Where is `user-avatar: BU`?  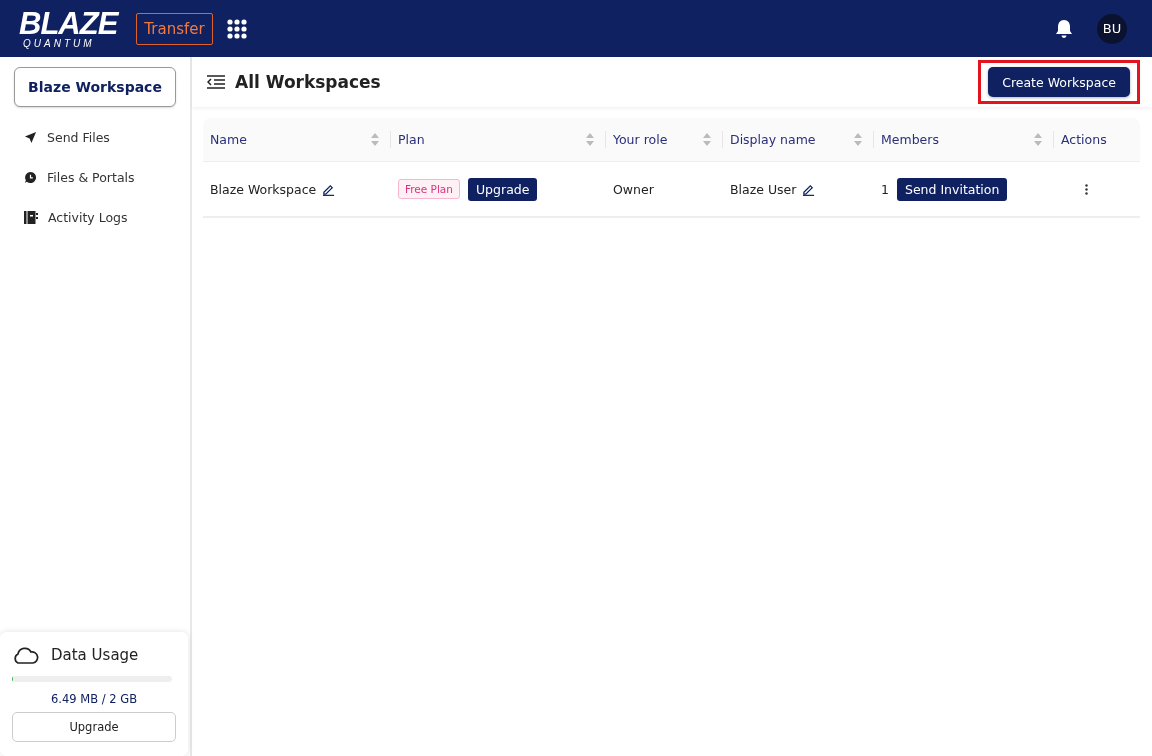 user-avatar: BU is located at coordinates (1112, 28).